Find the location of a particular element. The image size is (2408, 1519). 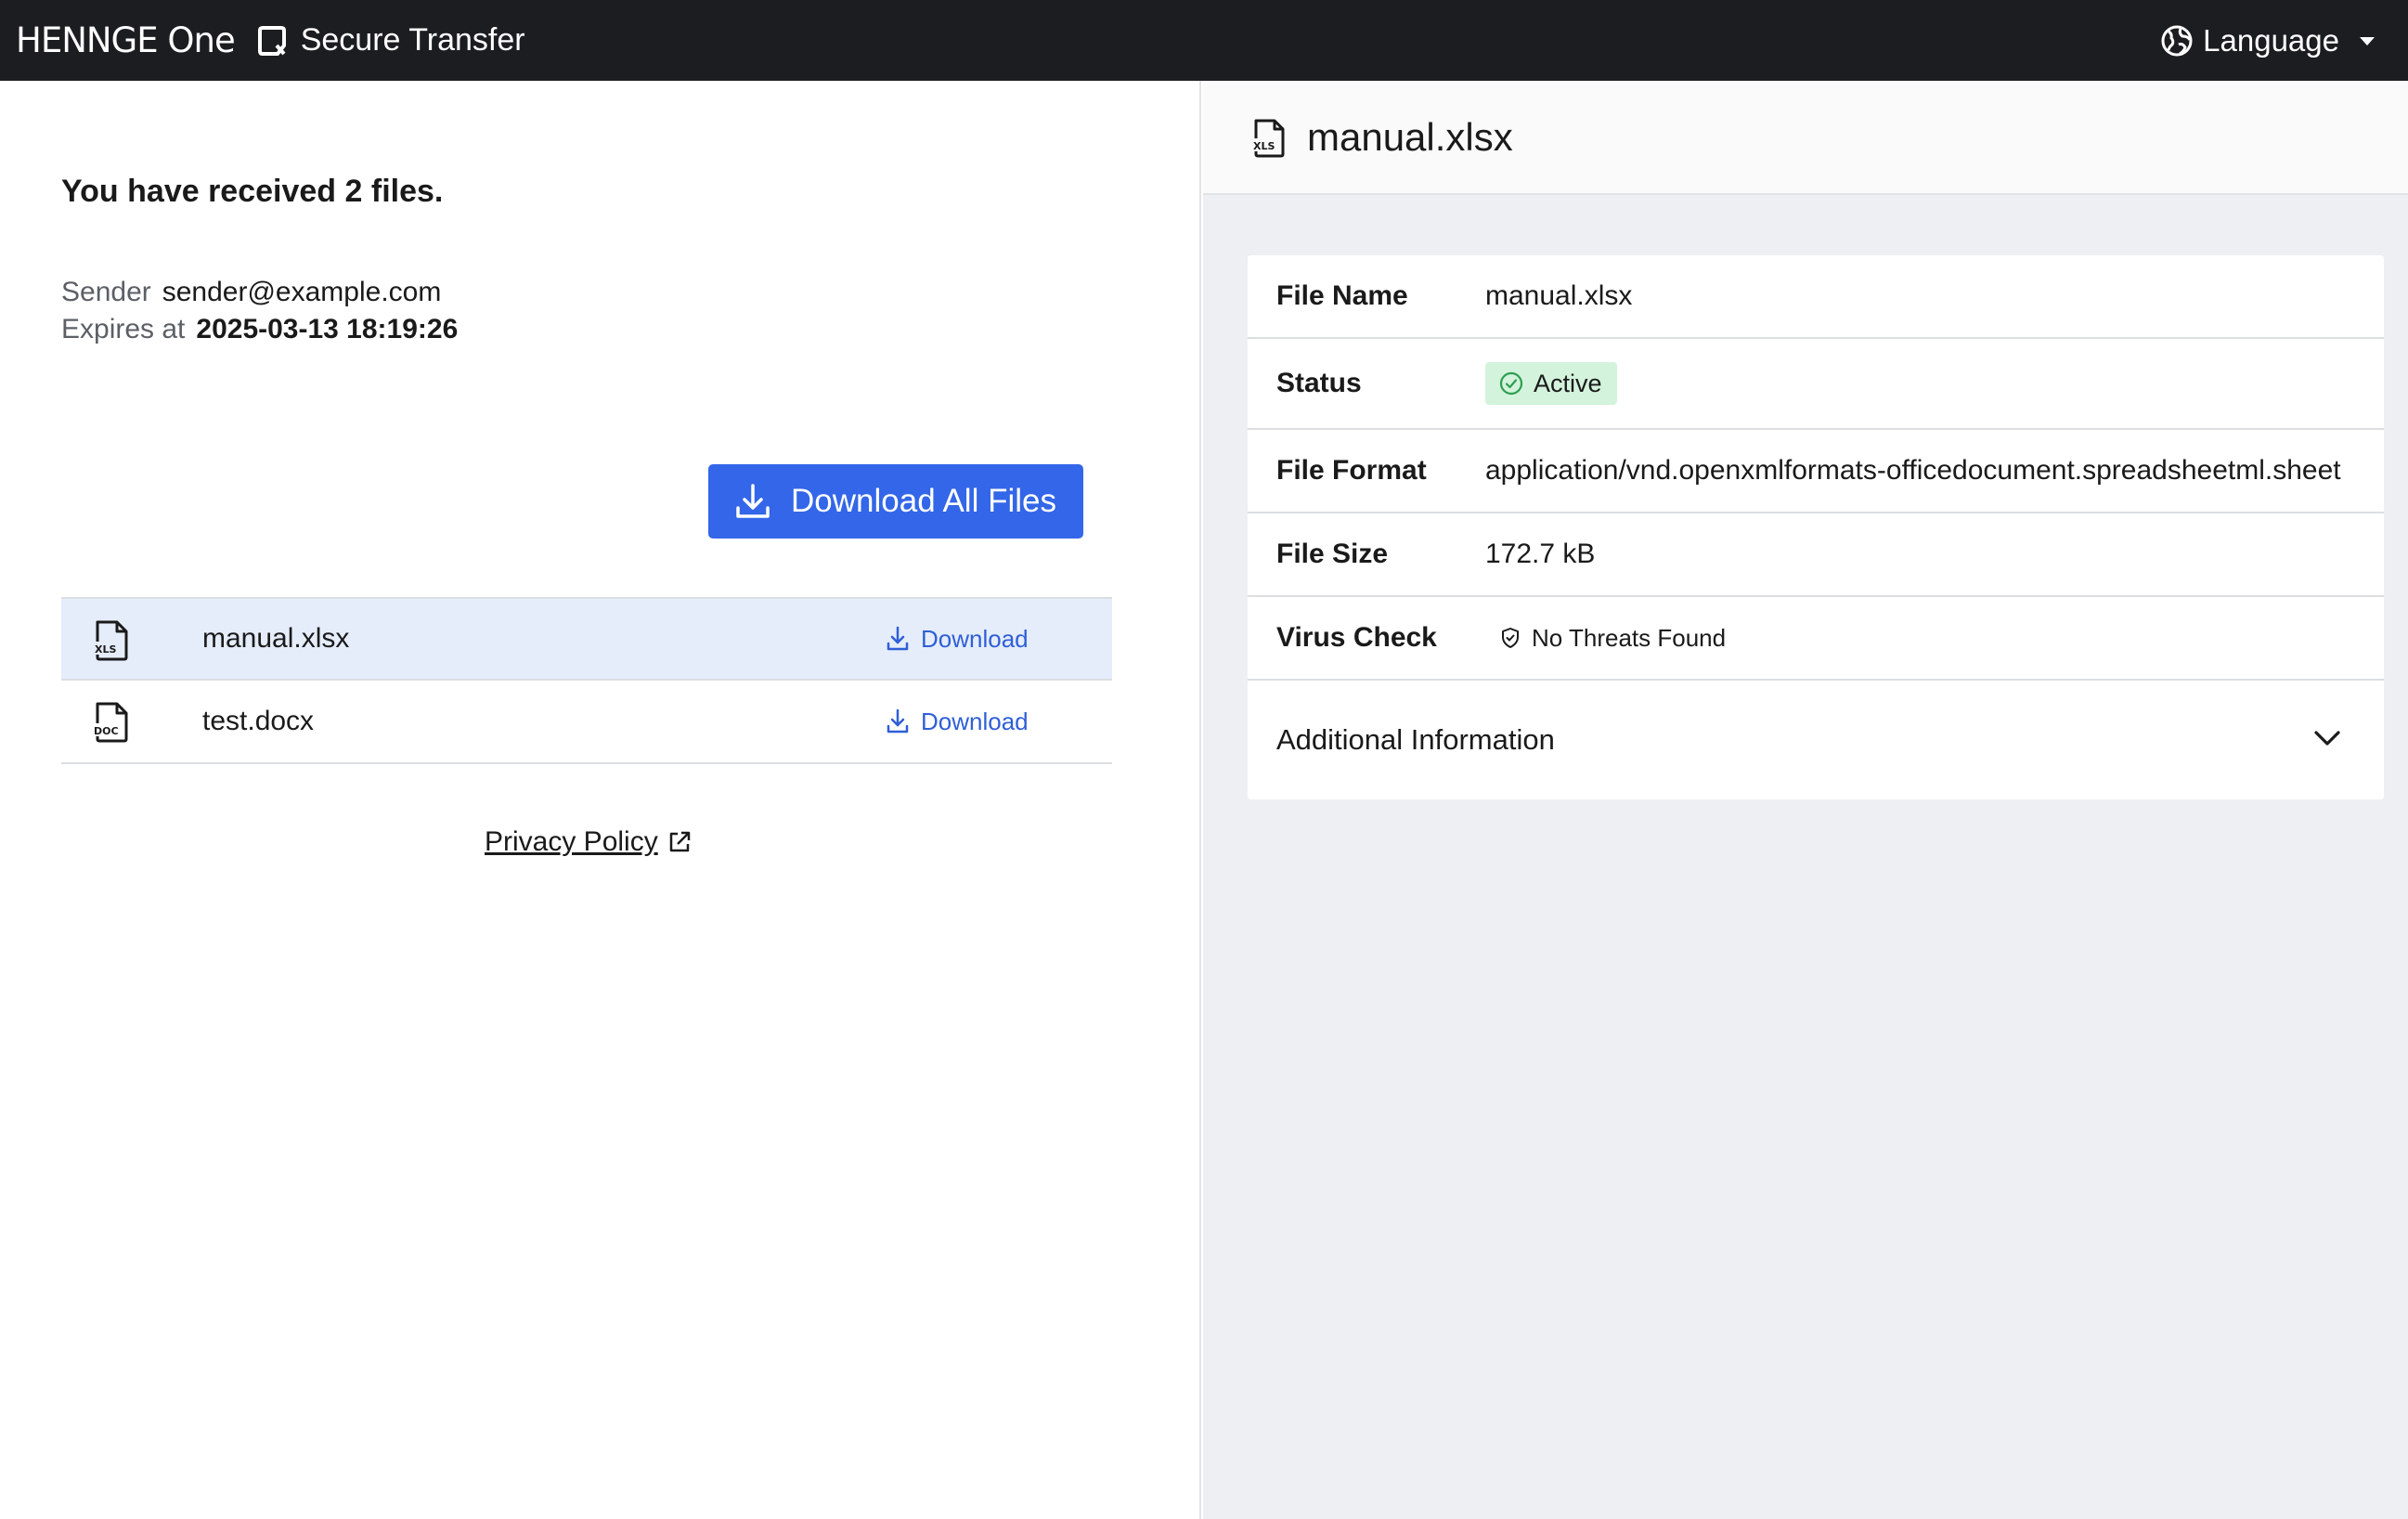

product-title: Secure Transfer is located at coordinates (391, 40).